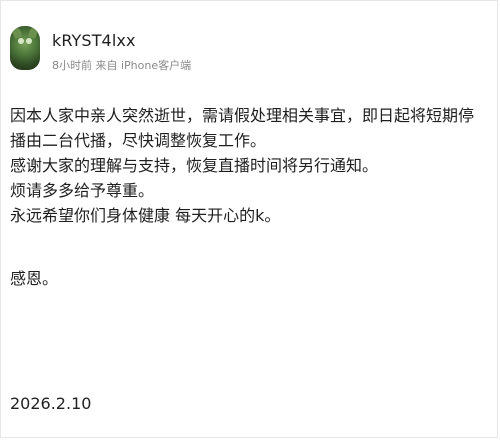 This screenshot has height=440, width=500. I want to click on avatar, so click(25, 48).